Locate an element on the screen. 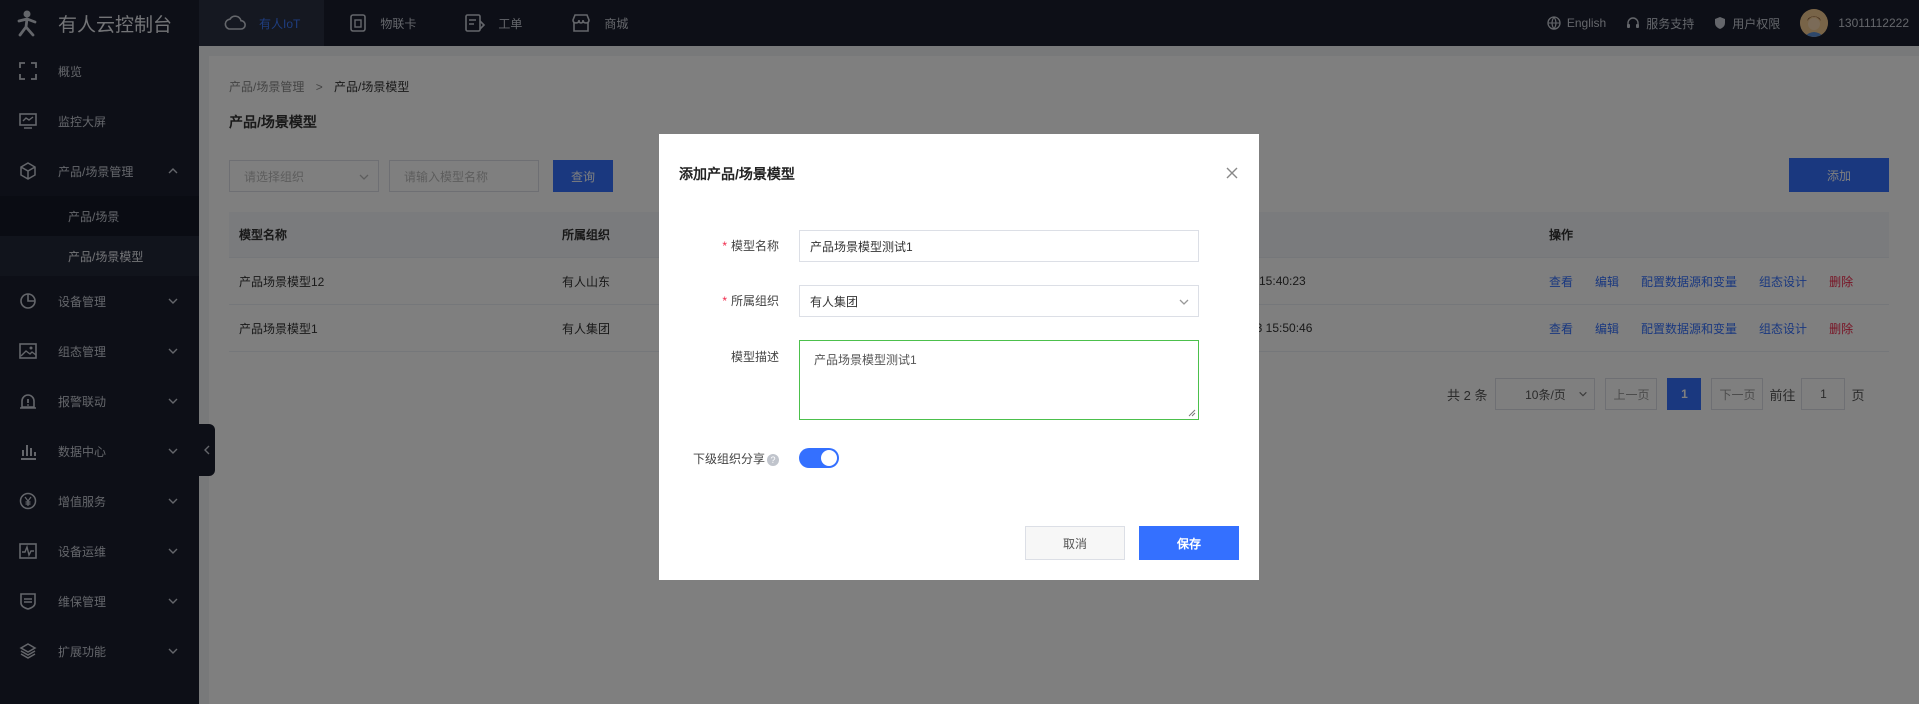 The image size is (1919, 704). share-label-text: 下级组织分享 is located at coordinates (728, 459).